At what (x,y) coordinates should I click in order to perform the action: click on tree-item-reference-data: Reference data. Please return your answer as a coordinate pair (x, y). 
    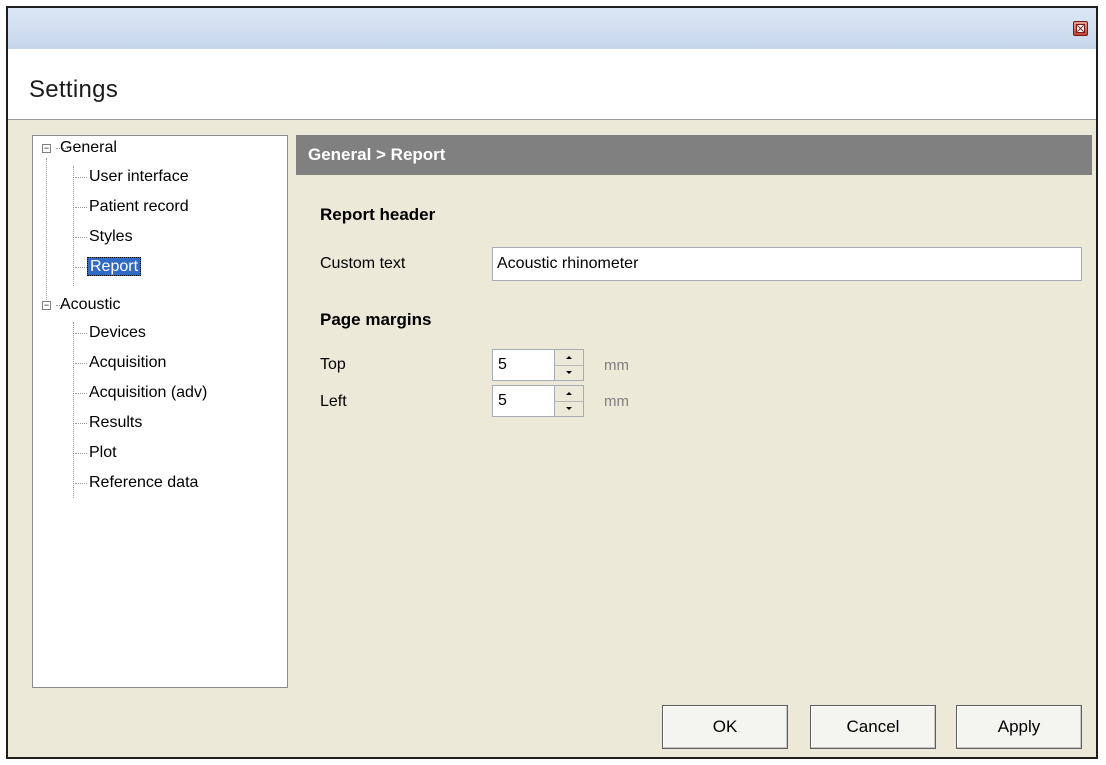
    Looking at the image, I should click on (143, 483).